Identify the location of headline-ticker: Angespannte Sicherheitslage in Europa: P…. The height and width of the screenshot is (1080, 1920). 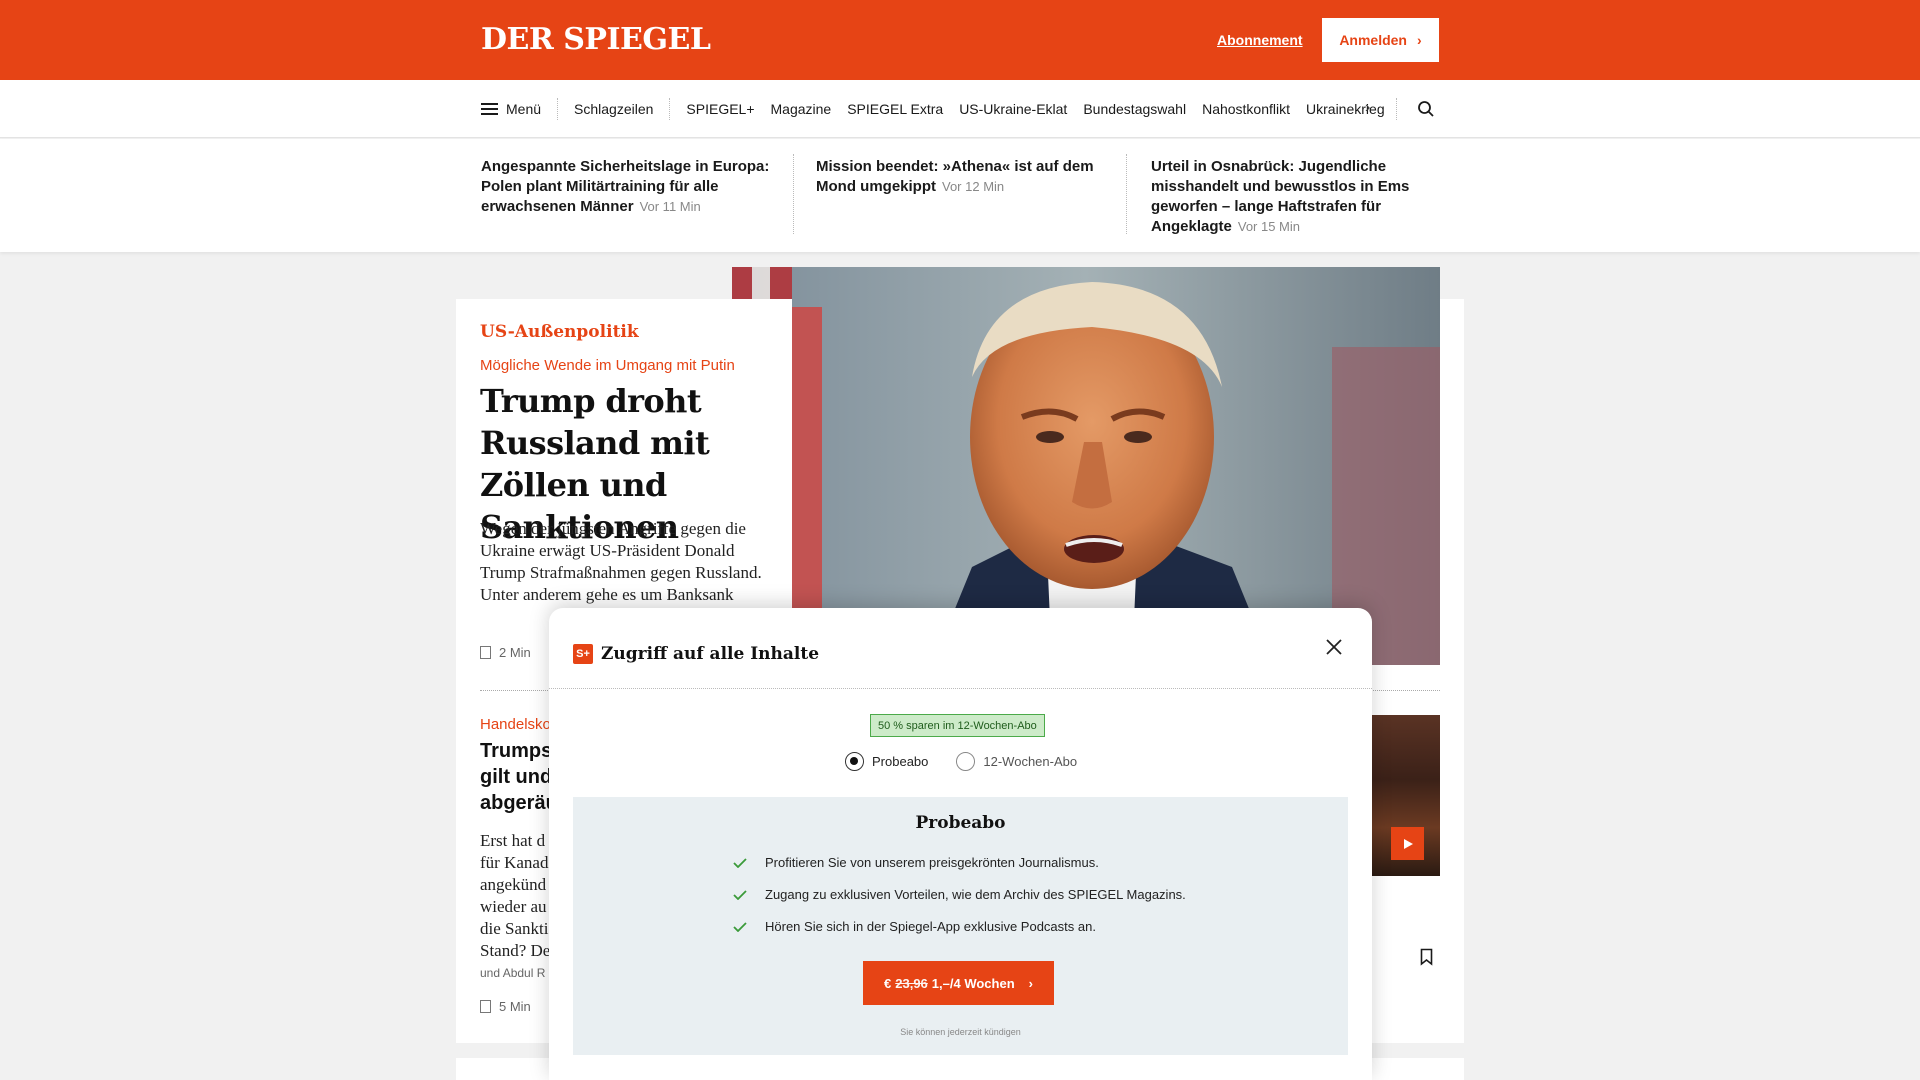
(960, 195).